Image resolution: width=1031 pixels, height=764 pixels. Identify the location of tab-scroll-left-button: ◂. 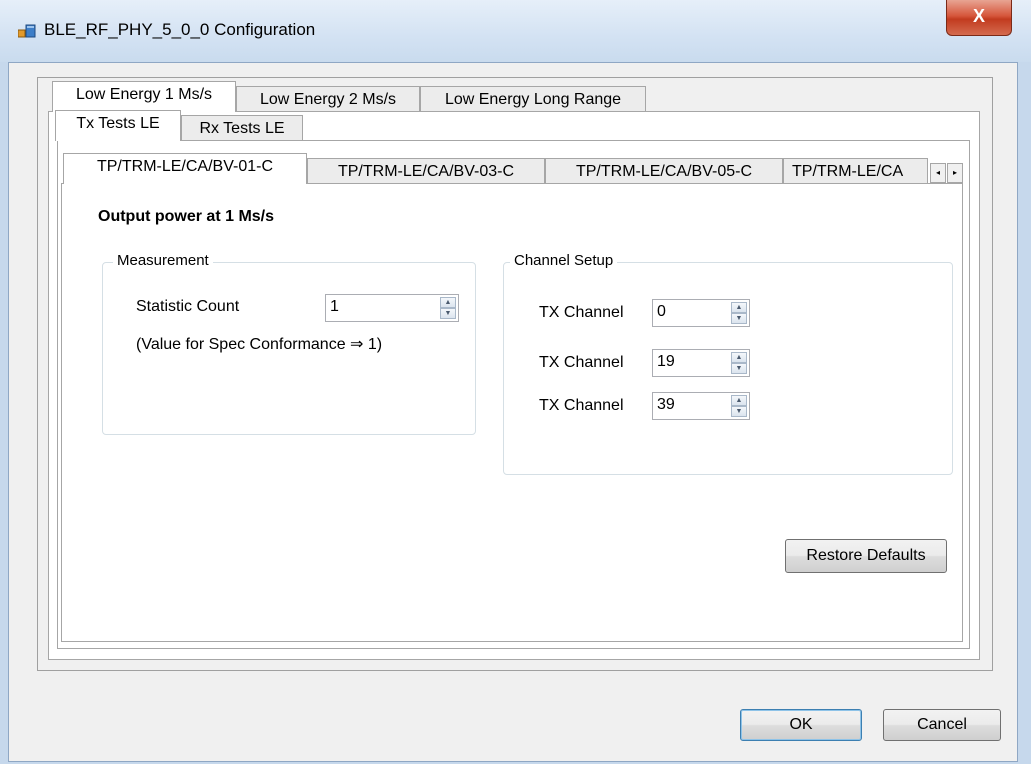
(938, 173).